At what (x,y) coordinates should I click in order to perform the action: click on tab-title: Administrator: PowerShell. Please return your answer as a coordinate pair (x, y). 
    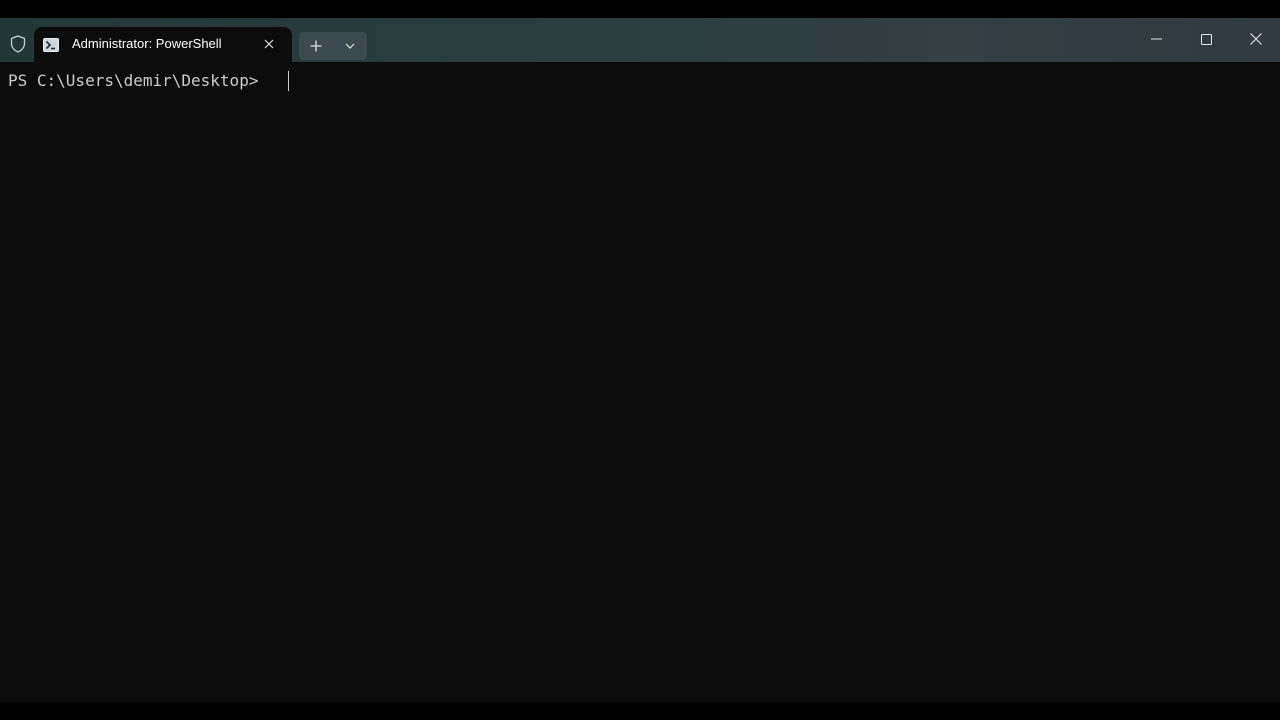
    Looking at the image, I should click on (147, 43).